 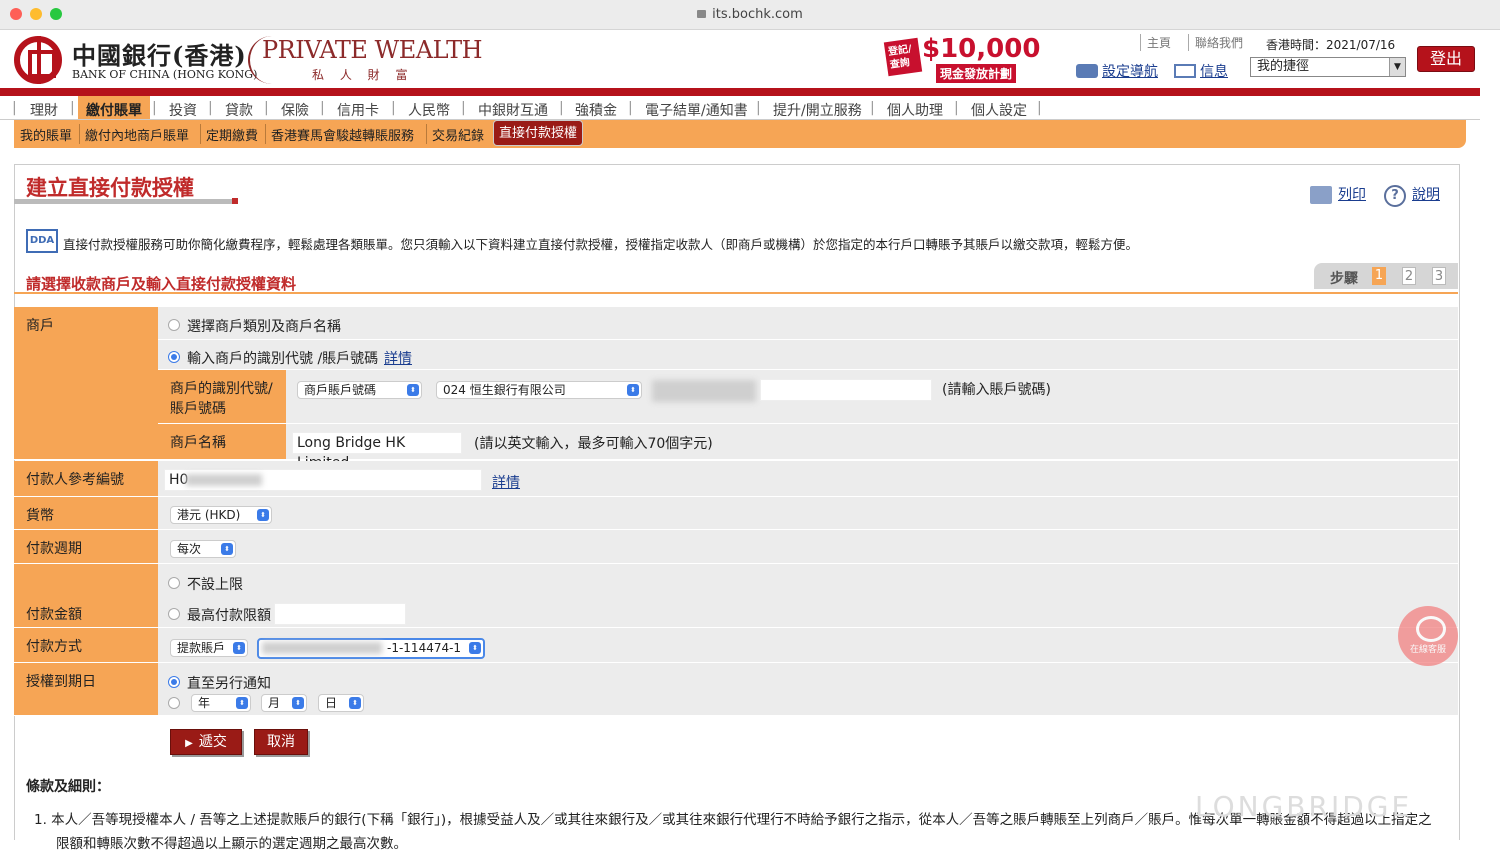 I want to click on radio-specific-date, so click(x=174, y=703).